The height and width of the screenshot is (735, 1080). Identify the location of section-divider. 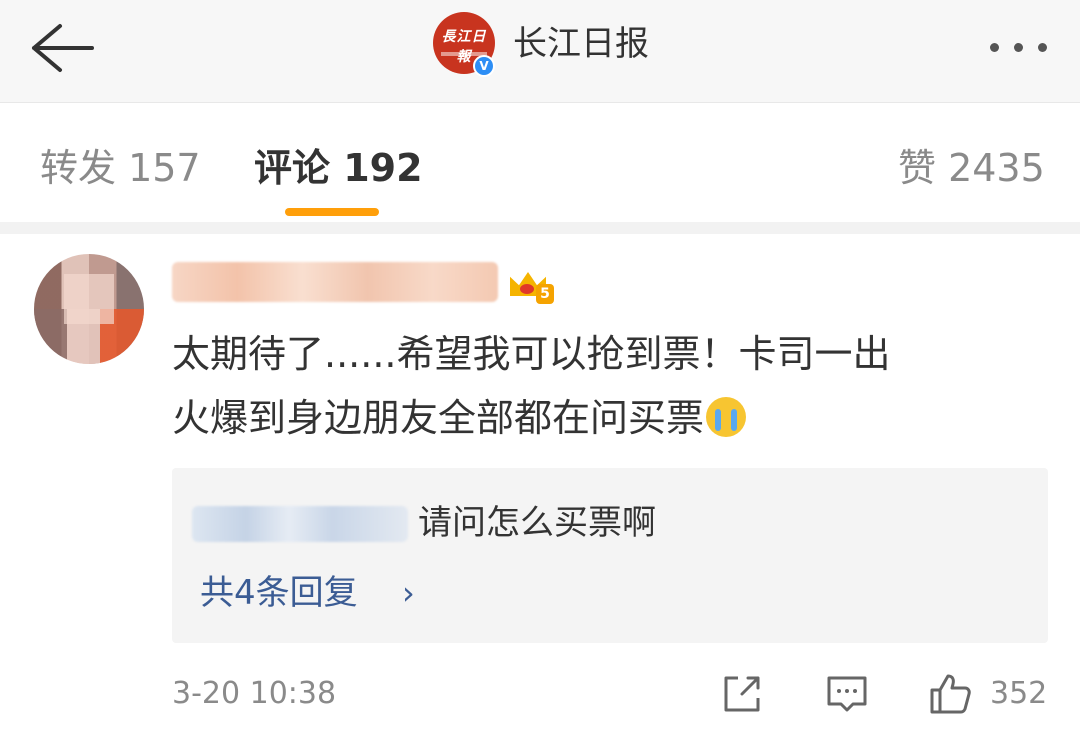
(540, 228).